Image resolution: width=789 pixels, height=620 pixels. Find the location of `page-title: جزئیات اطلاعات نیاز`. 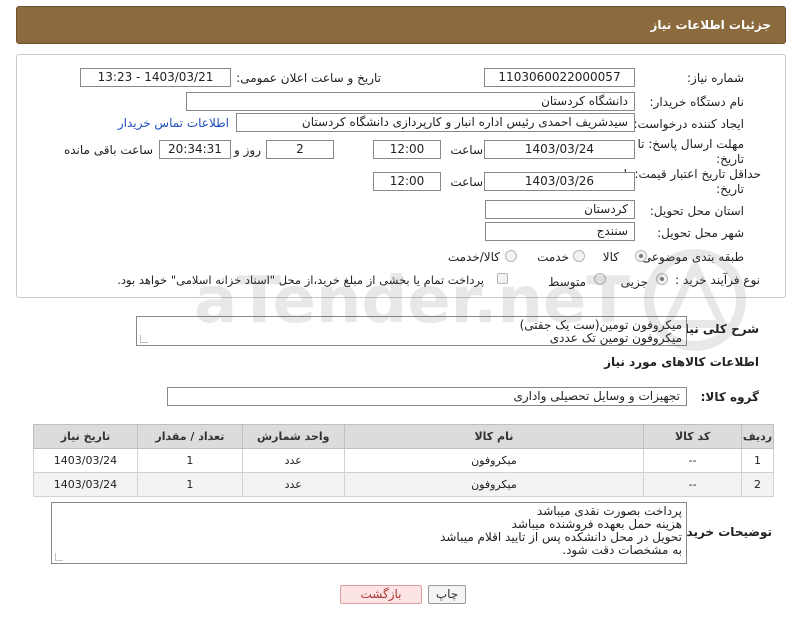

page-title: جزئیات اطلاعات نیاز is located at coordinates (710, 25).